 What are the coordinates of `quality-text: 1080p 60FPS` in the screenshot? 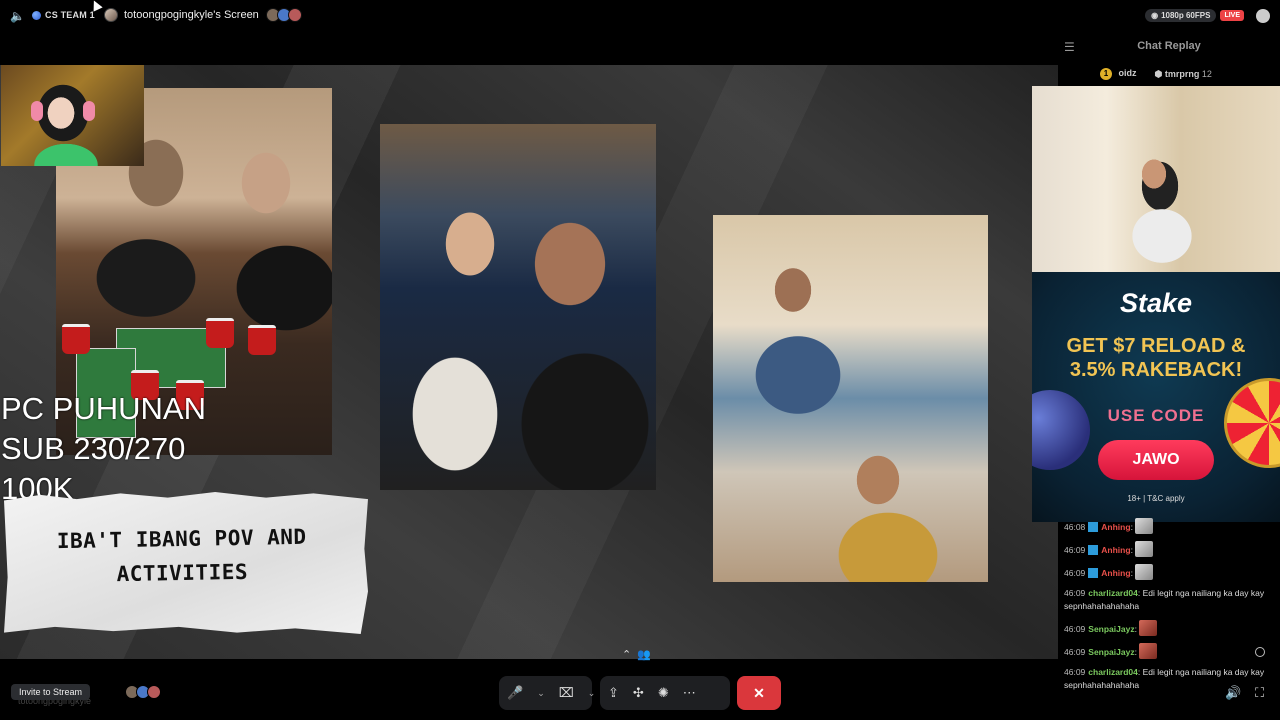 It's located at (1186, 15).